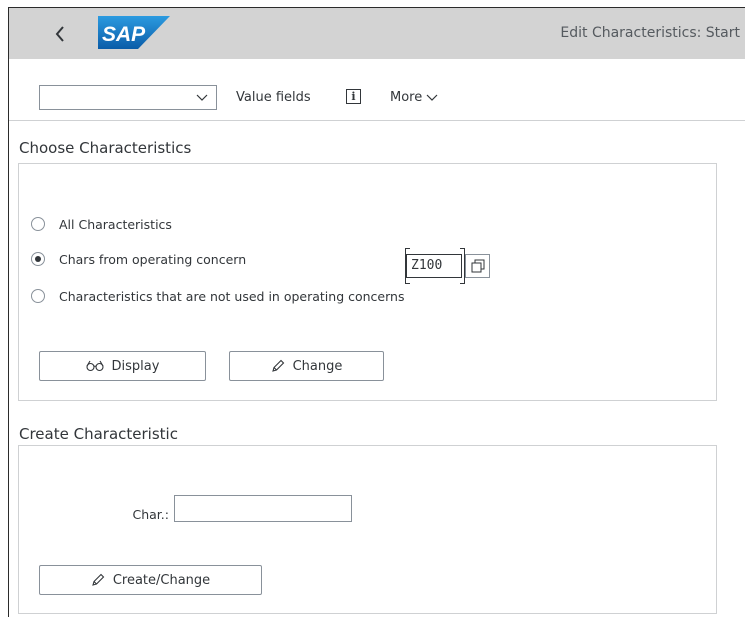 Image resolution: width=745 pixels, height=617 pixels. Describe the element at coordinates (161, 580) in the screenshot. I see `create-change-button-label: Create/Change` at that location.